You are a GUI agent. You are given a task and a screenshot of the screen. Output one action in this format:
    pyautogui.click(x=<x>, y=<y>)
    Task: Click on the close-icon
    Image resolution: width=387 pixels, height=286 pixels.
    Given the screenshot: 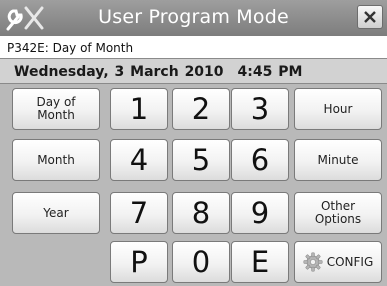 What is the action you would take?
    pyautogui.click(x=370, y=17)
    